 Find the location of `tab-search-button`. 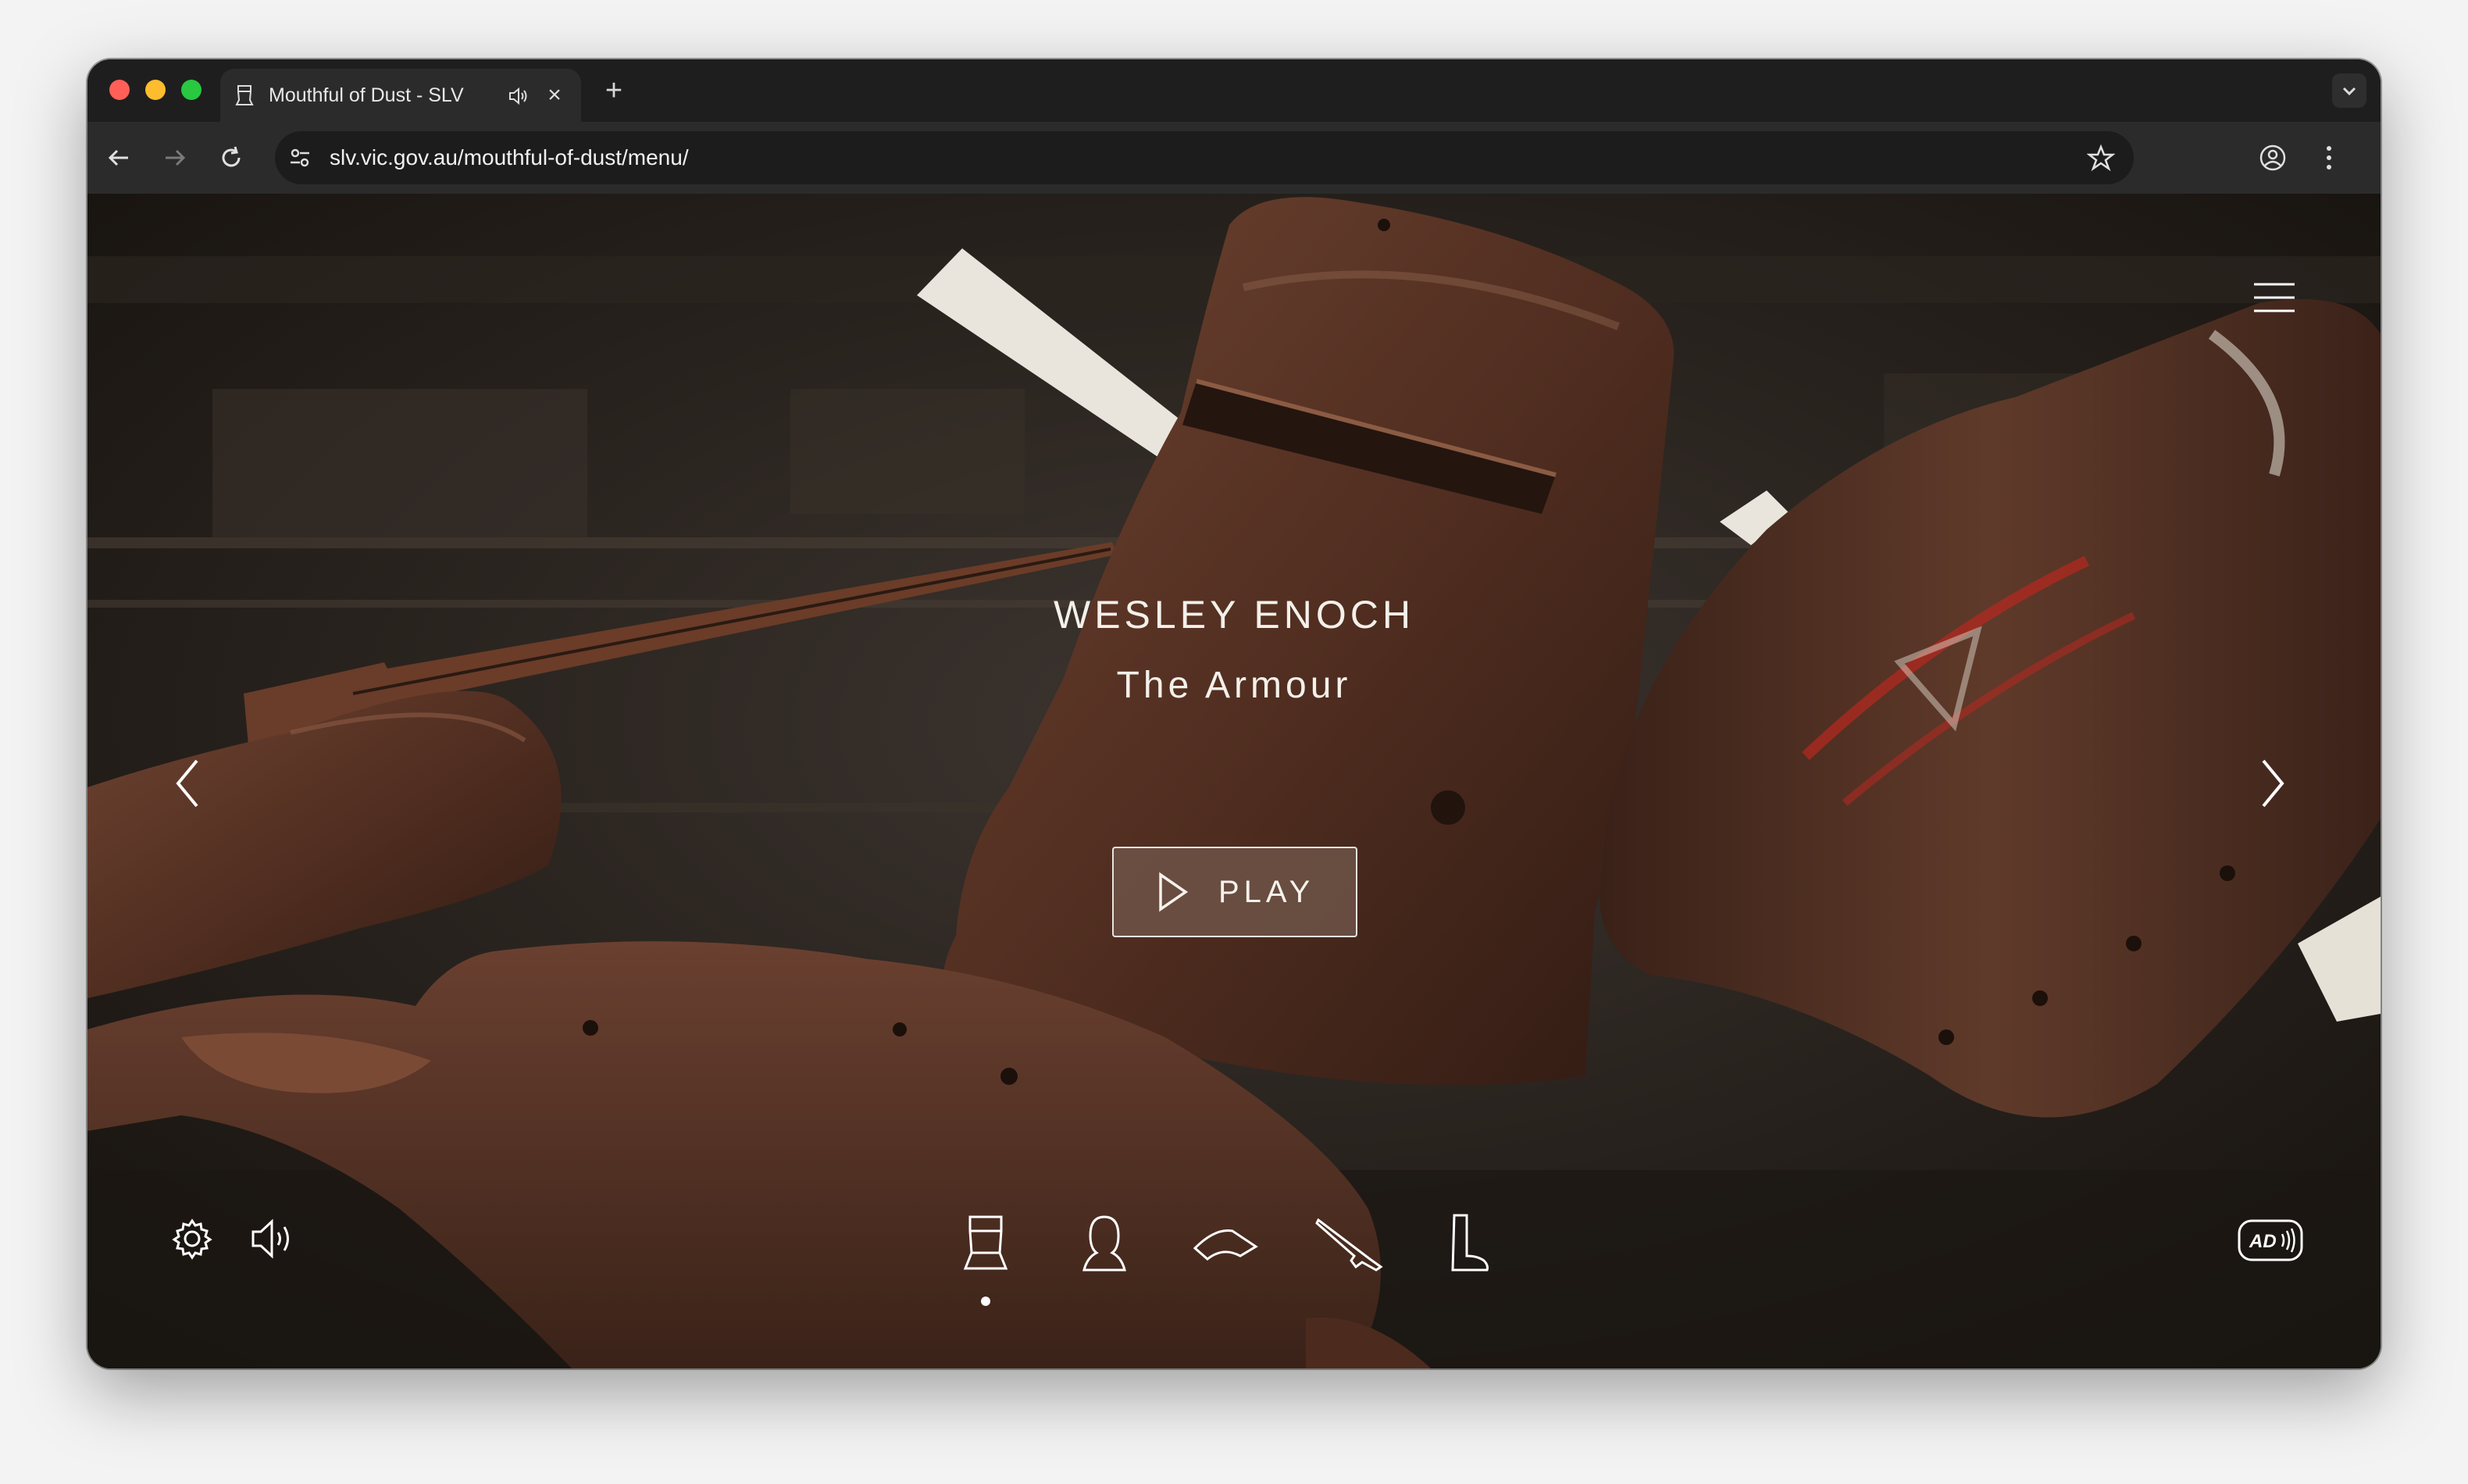

tab-search-button is located at coordinates (2349, 90).